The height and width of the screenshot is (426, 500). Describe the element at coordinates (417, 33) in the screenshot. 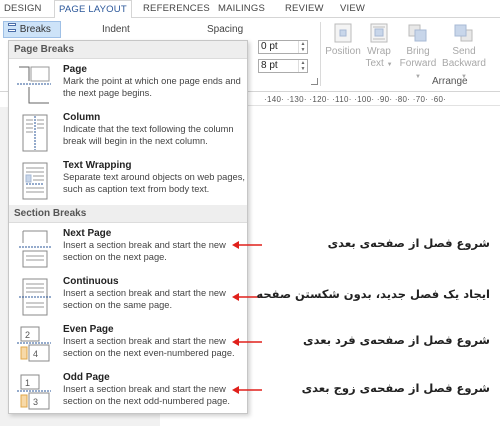

I see `bring-forward-icon` at that location.